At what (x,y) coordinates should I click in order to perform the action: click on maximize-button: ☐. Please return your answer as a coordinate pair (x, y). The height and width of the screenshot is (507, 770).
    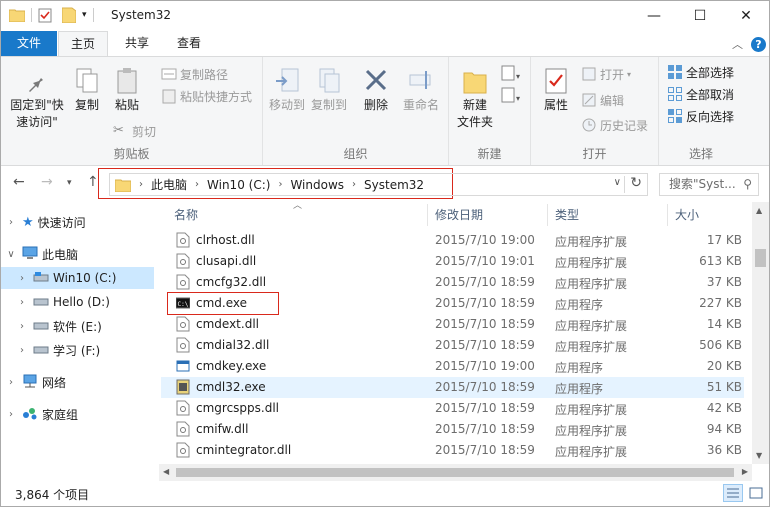
    Looking at the image, I should click on (700, 16).